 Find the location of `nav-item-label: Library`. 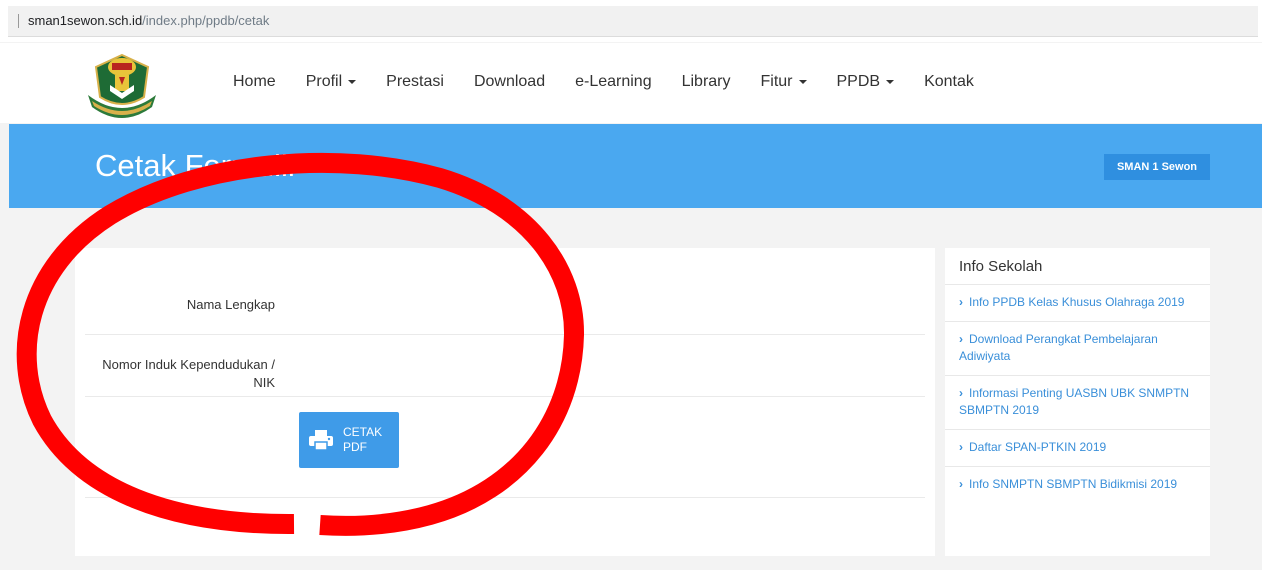

nav-item-label: Library is located at coordinates (706, 81).